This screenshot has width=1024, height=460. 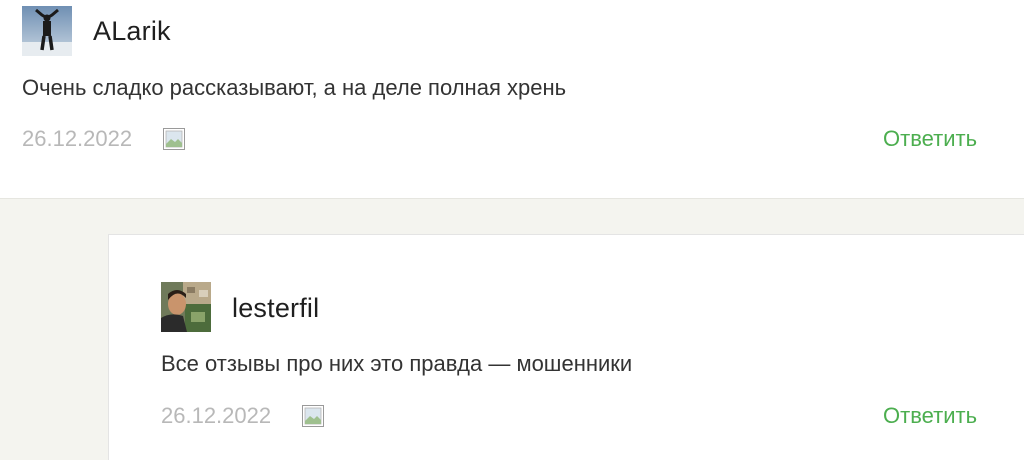 I want to click on comment-author: lesterfil, so click(x=275, y=308).